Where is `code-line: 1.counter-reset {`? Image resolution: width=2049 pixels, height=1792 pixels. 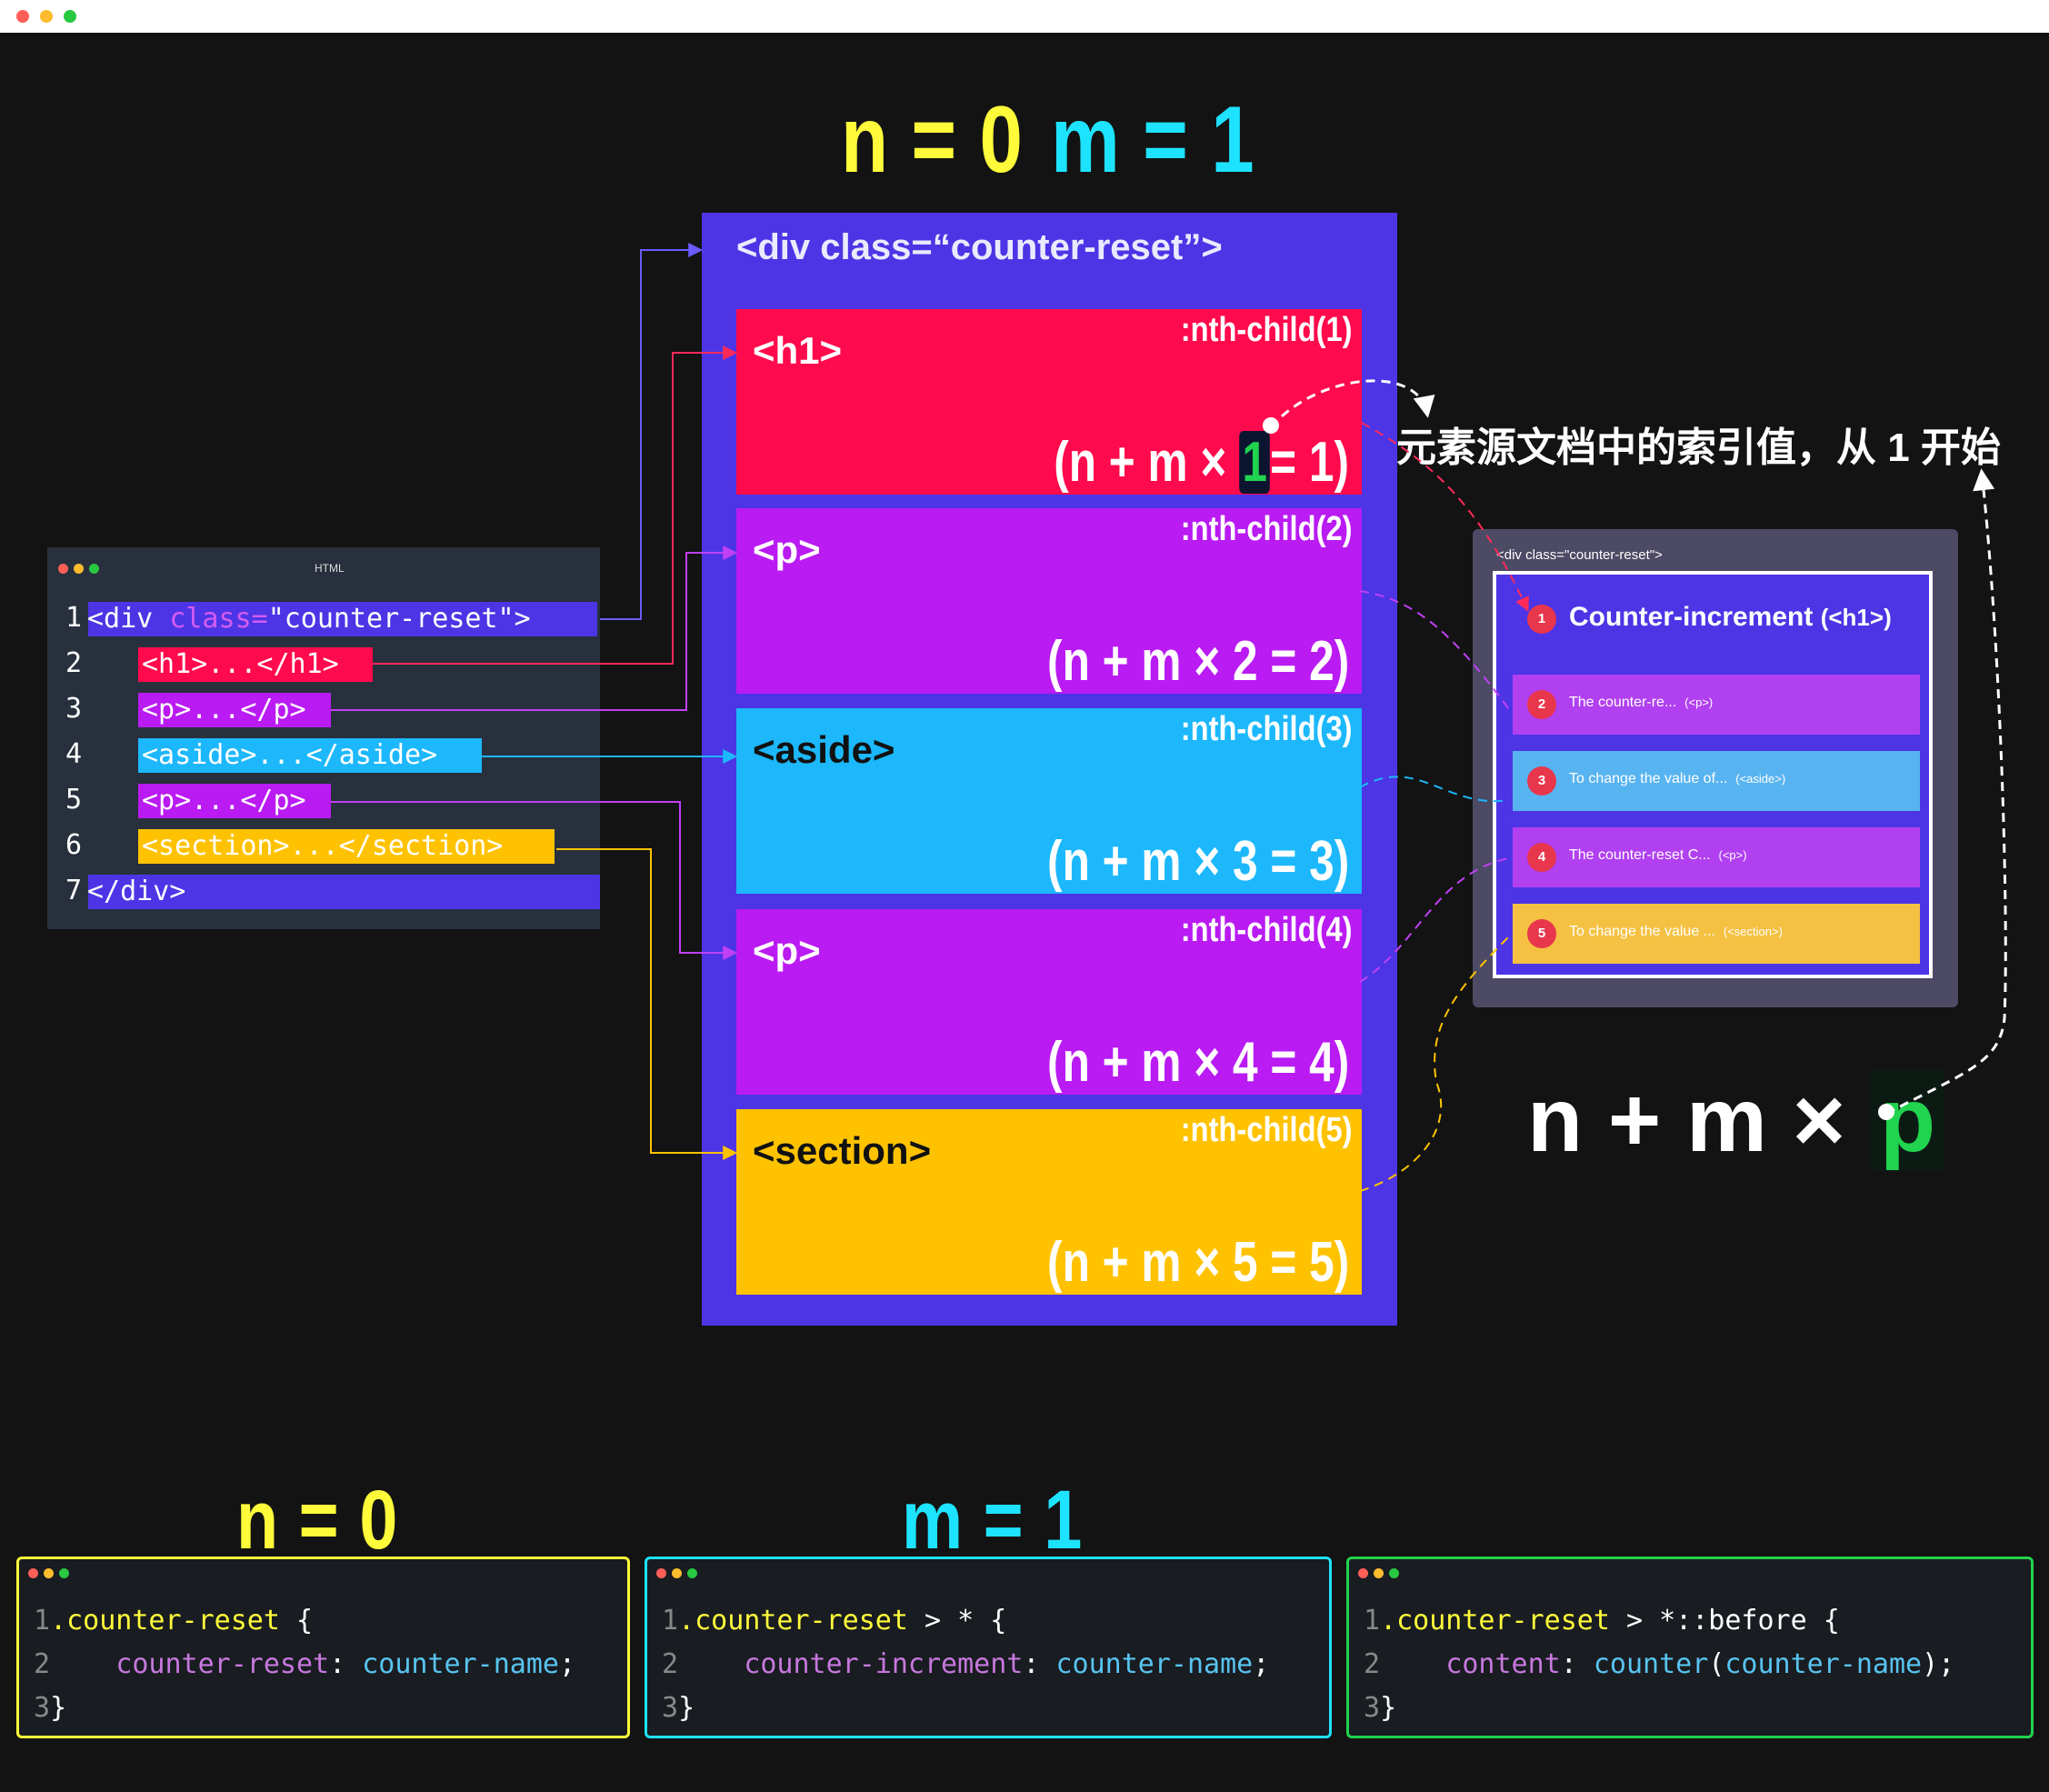
code-line: 1.counter-reset { is located at coordinates (174, 1621).